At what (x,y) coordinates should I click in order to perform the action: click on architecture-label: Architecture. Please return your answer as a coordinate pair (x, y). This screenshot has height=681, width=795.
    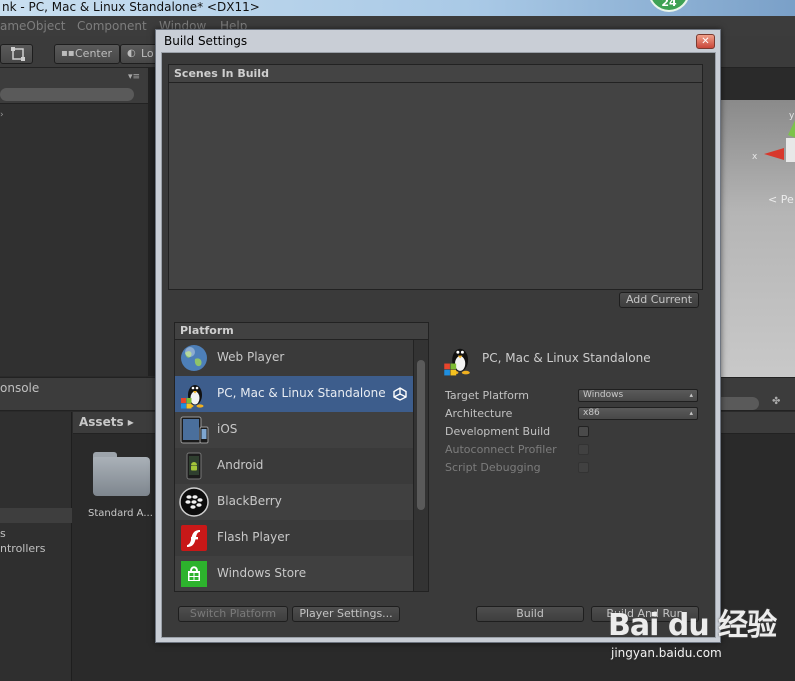
    Looking at the image, I should click on (479, 413).